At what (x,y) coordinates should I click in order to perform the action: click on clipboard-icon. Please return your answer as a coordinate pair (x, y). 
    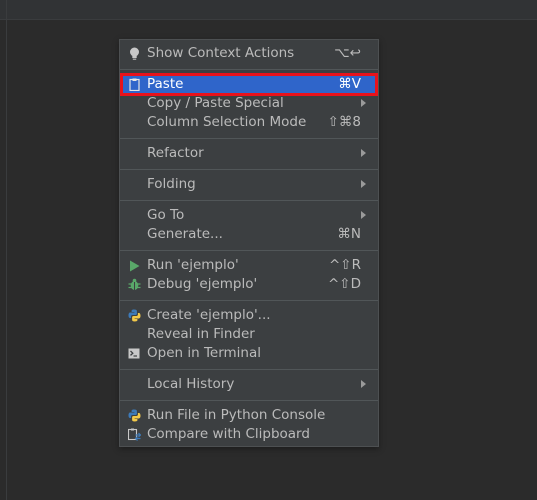
    Looking at the image, I should click on (134, 84).